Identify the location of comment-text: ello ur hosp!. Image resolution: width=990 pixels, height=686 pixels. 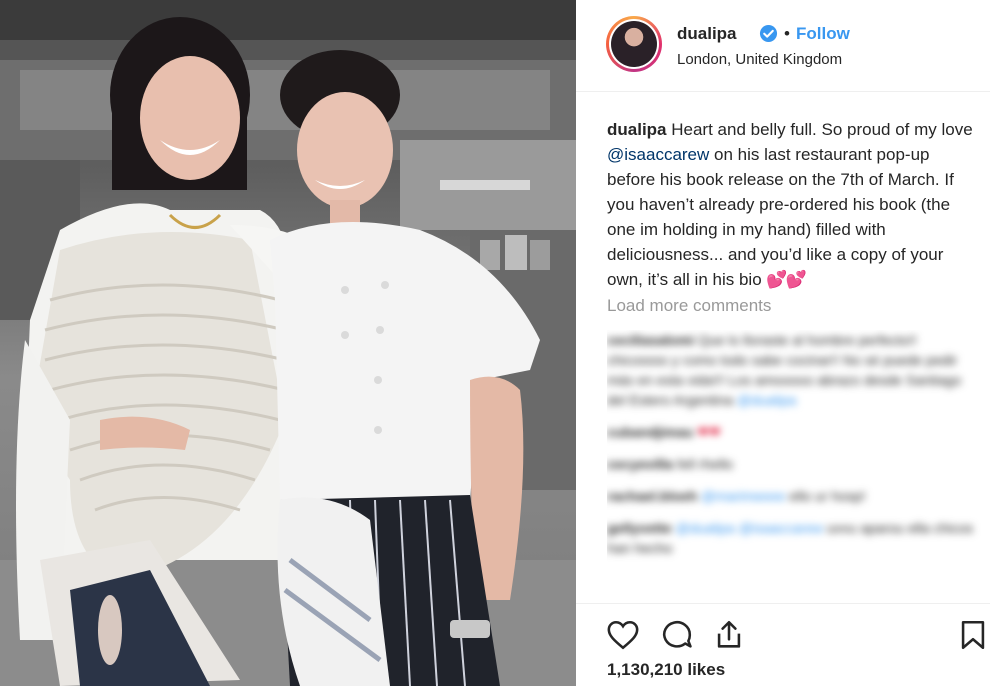
(827, 496).